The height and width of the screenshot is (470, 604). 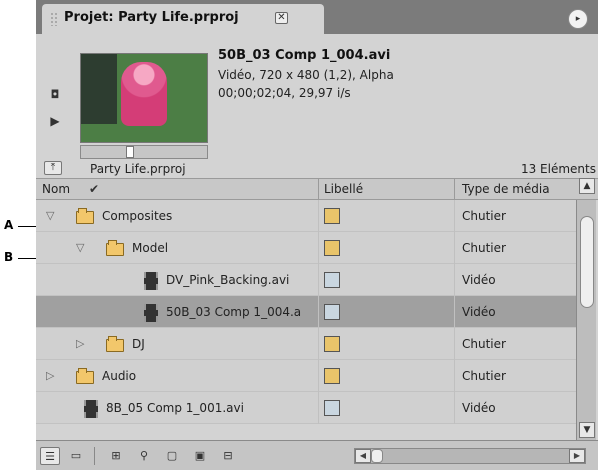 I want to click on scroll-down-icon: ▼, so click(x=587, y=430).